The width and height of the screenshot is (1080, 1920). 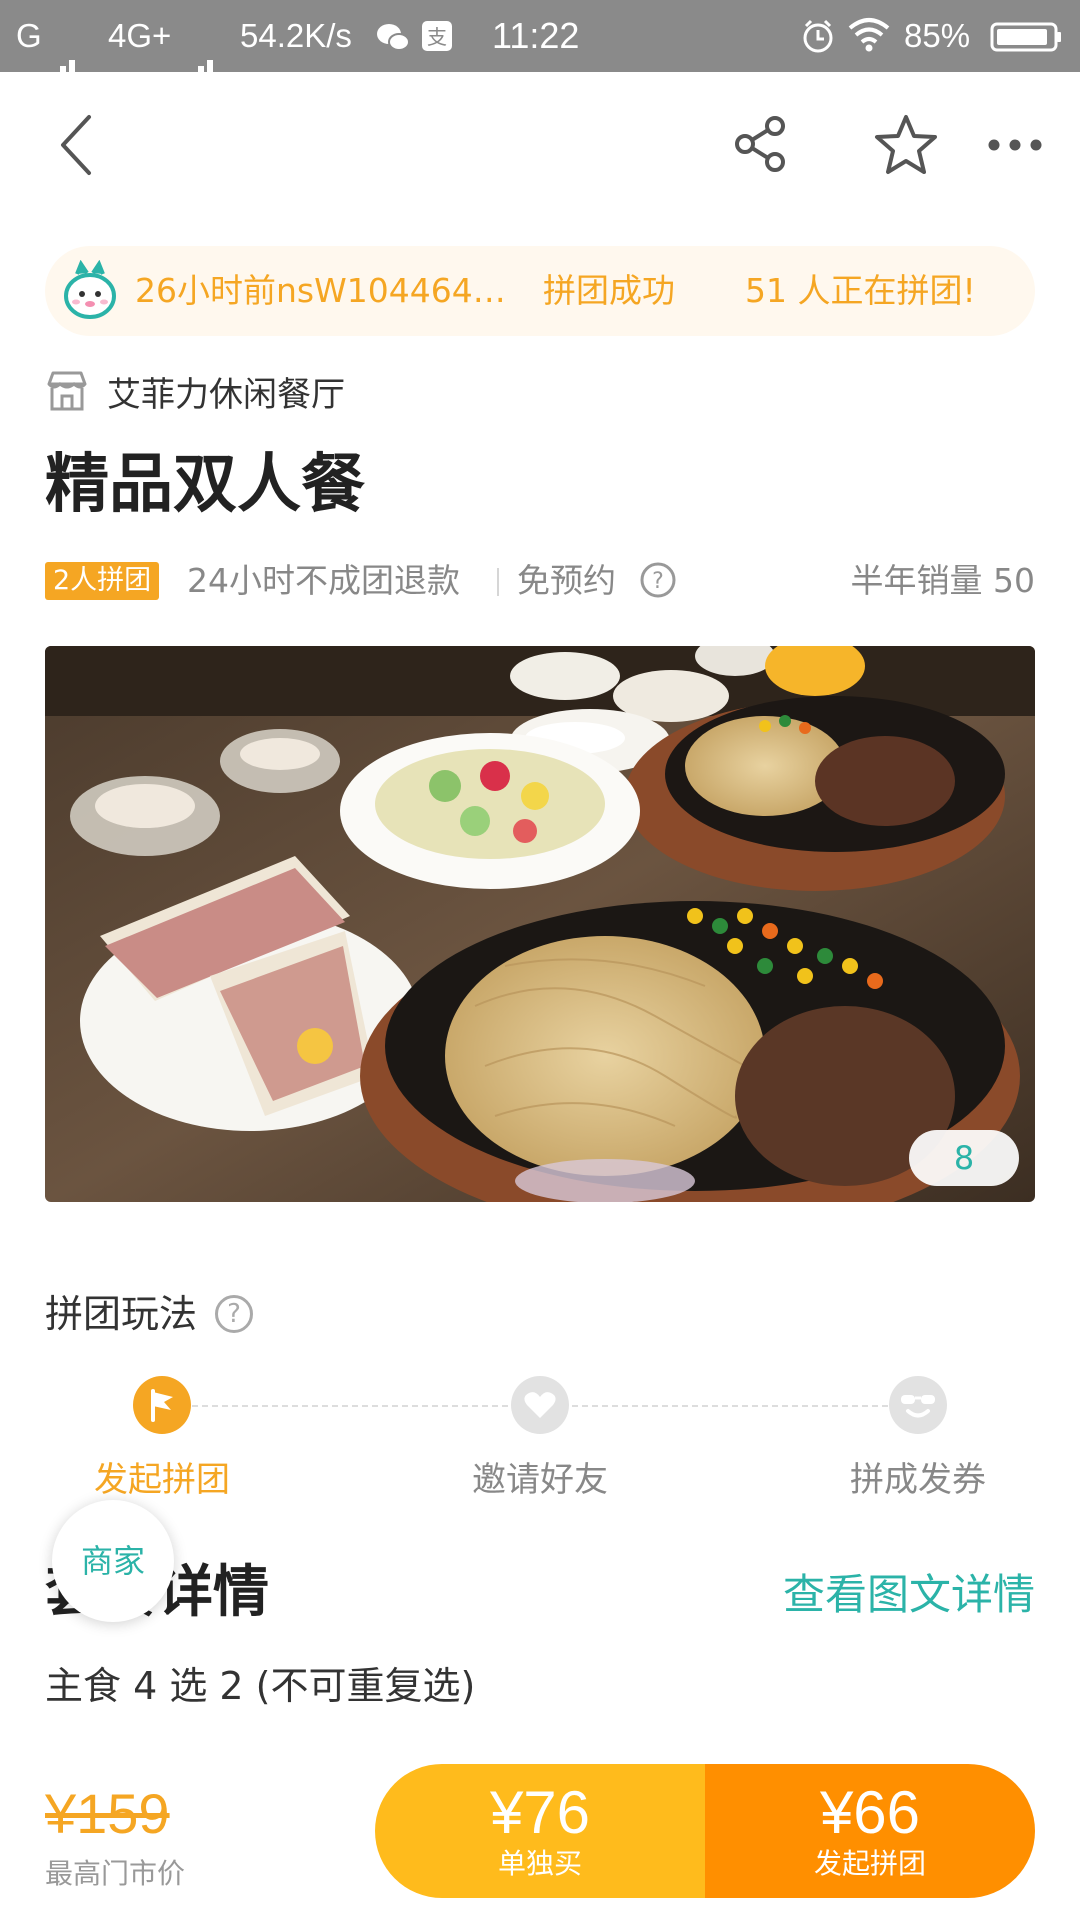 I want to click on product-title: 精品双人餐, so click(x=205, y=485).